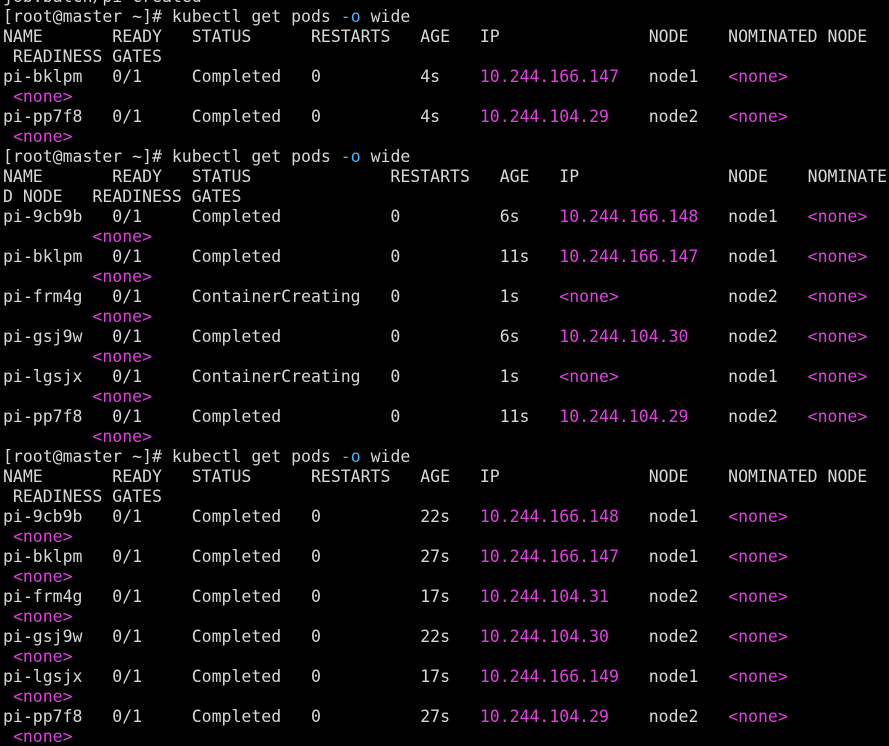 The height and width of the screenshot is (746, 889). What do you see at coordinates (549, 516) in the screenshot?
I see `highlighted-text: 10.244.166.148` at bounding box center [549, 516].